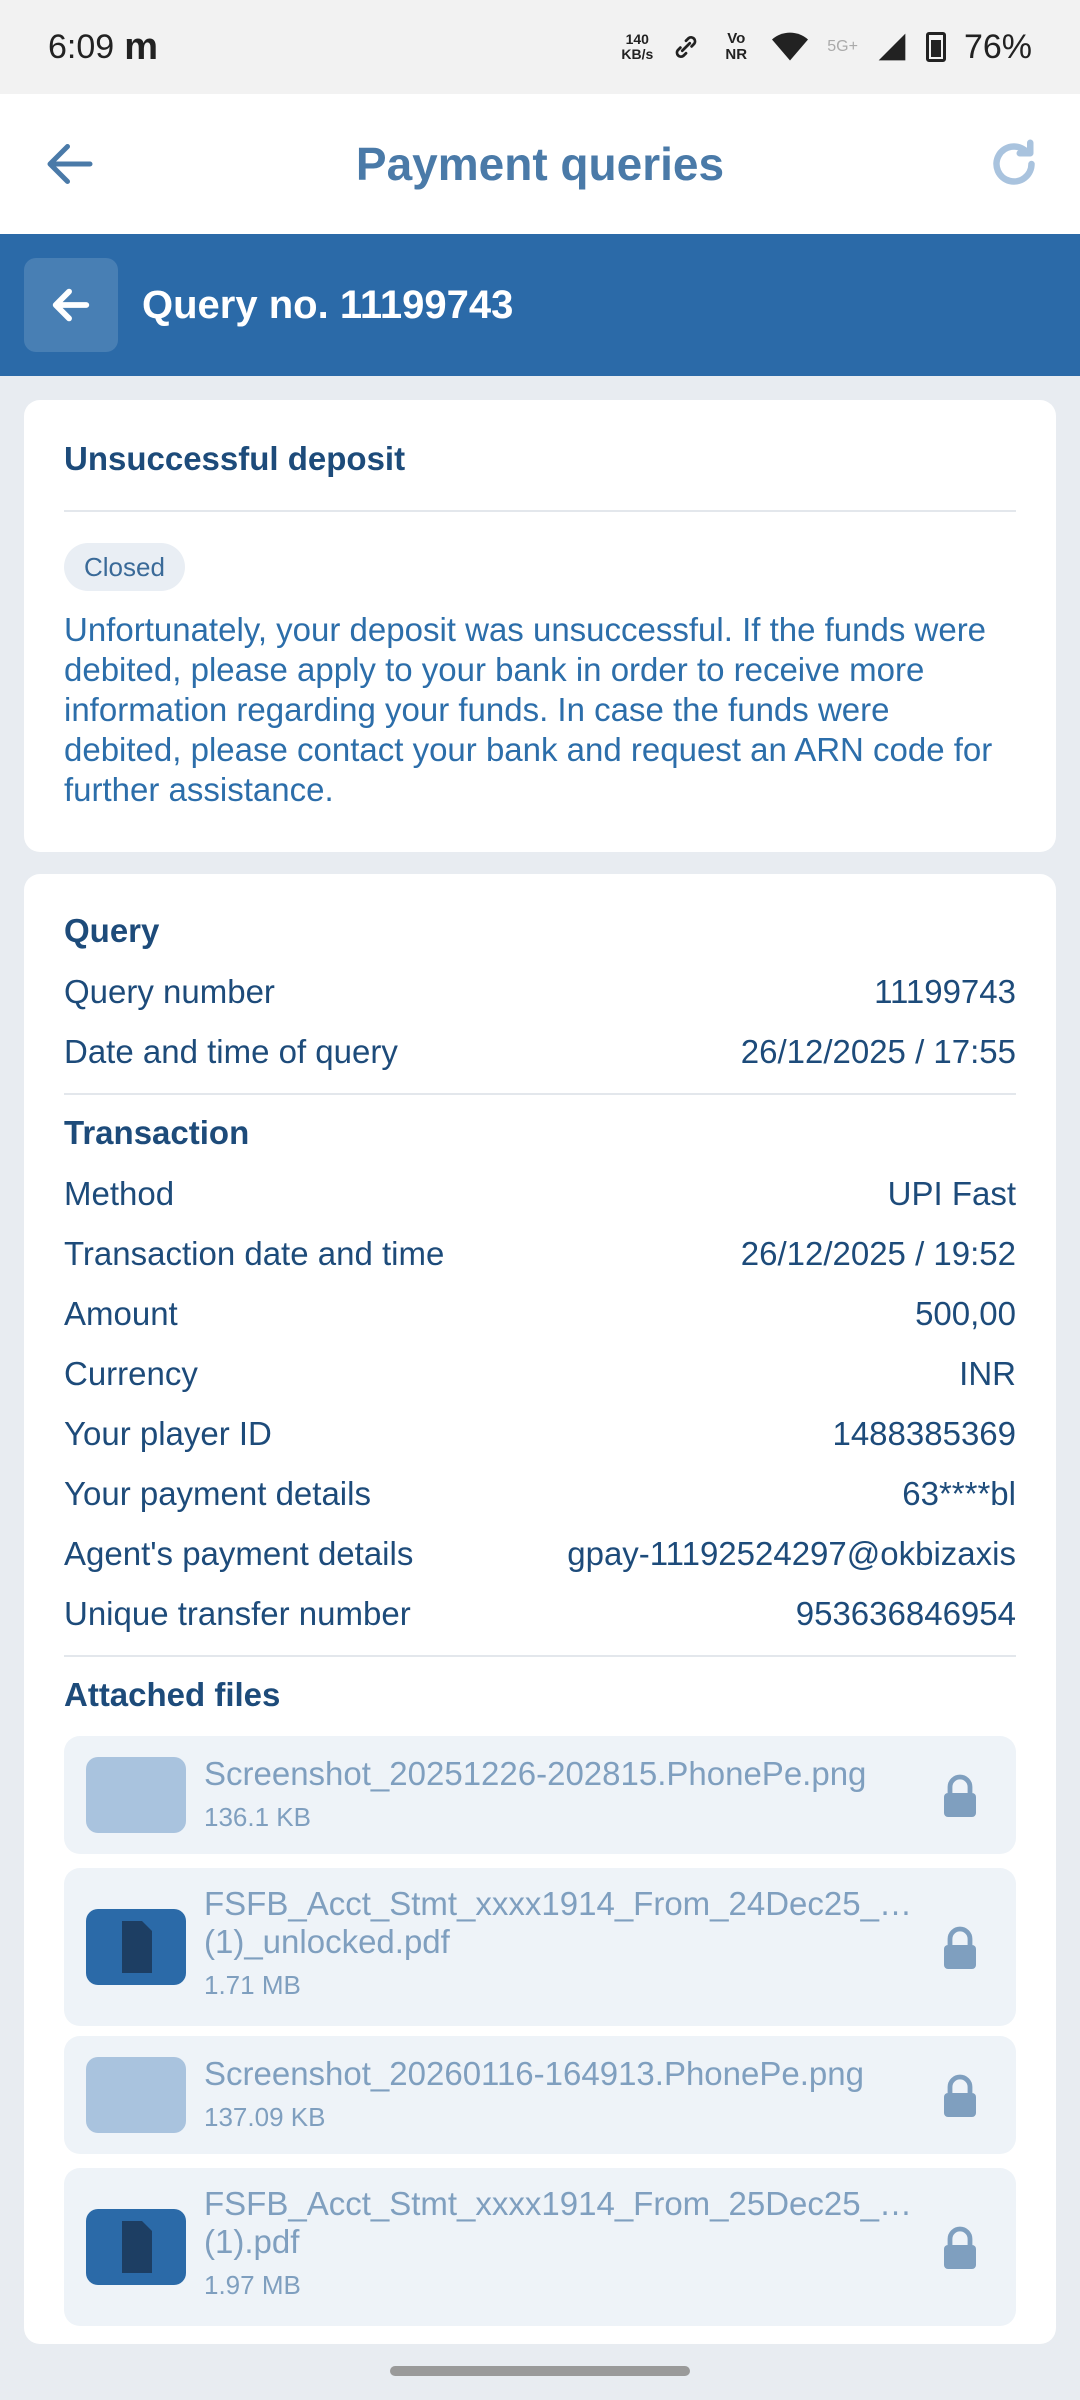  What do you see at coordinates (252, 2242) in the screenshot?
I see `file-name-continued: (1).pdf` at bounding box center [252, 2242].